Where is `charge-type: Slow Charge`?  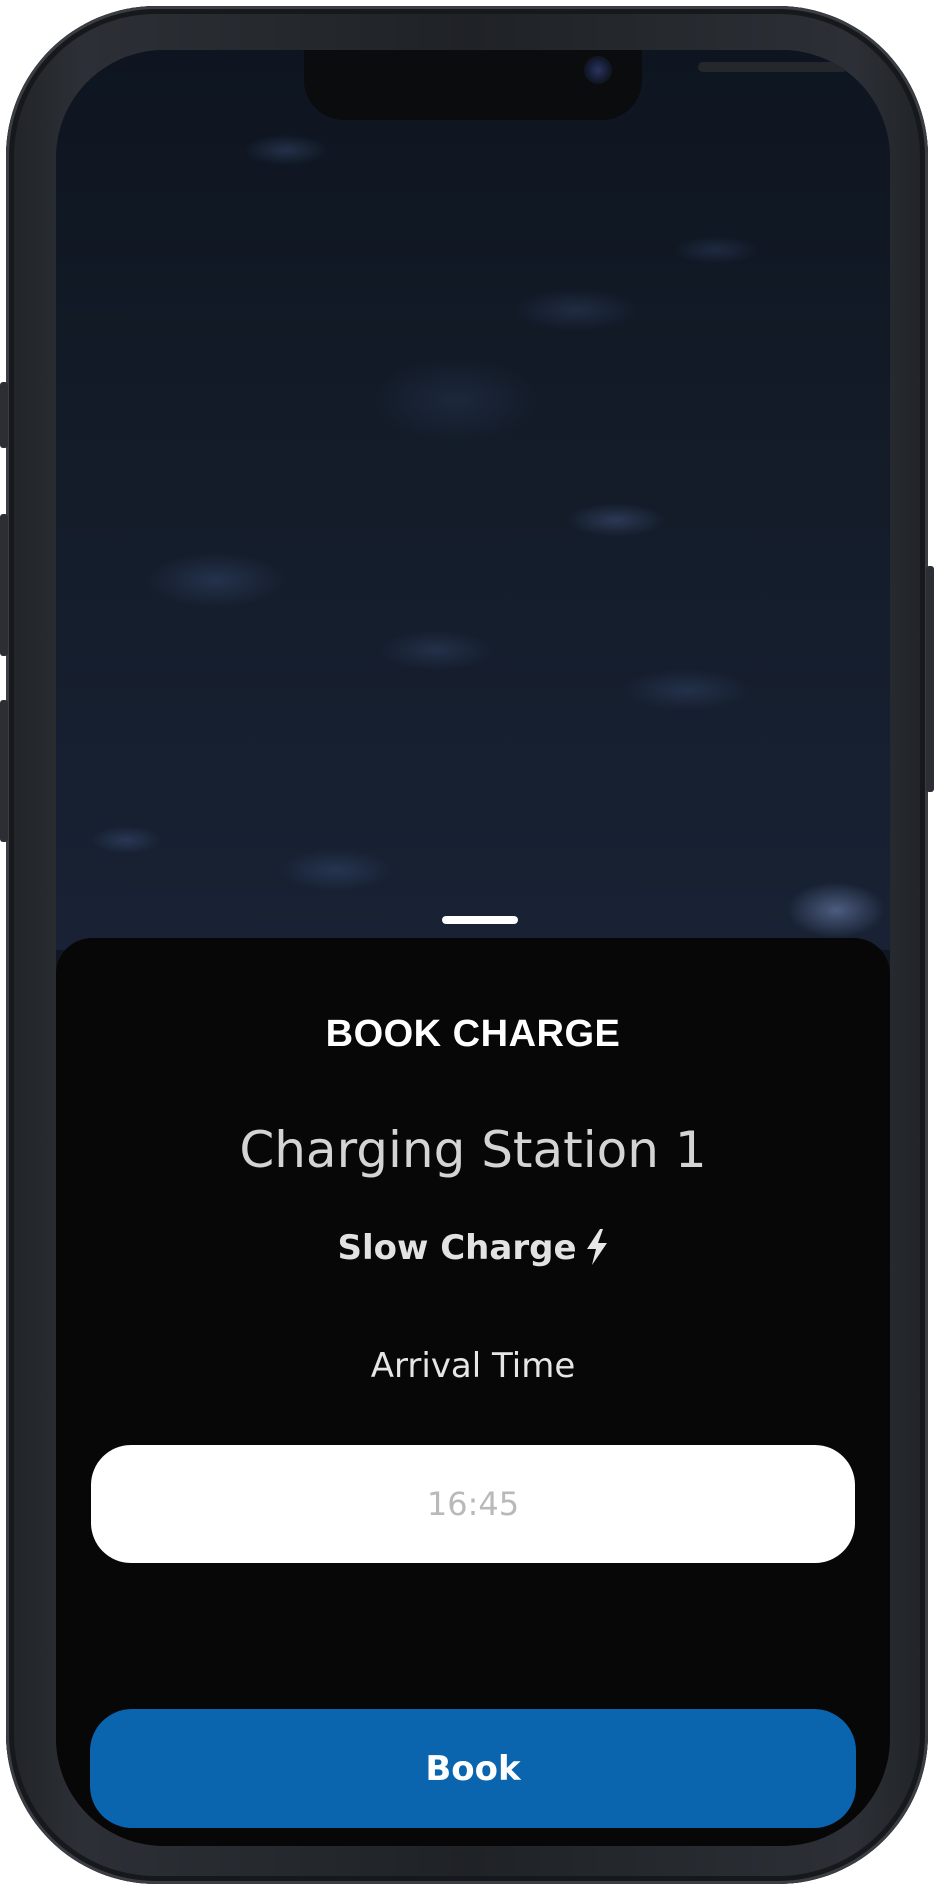
charge-type: Slow Charge is located at coordinates (473, 1251).